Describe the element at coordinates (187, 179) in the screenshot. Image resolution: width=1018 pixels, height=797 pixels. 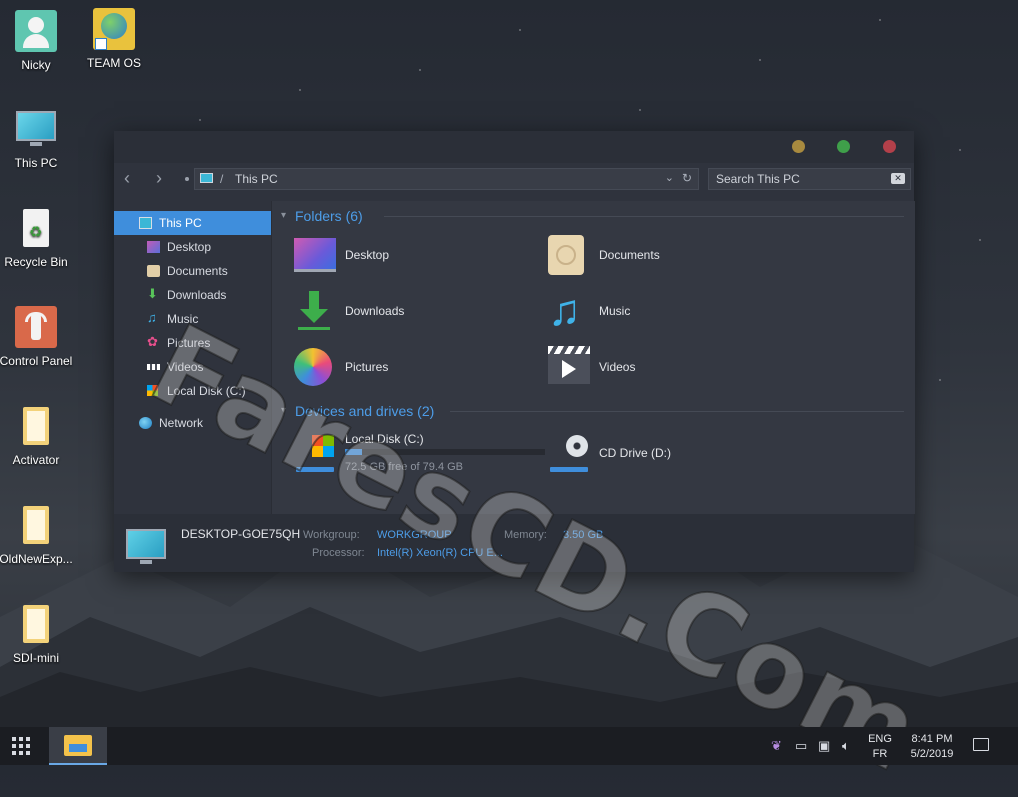
I see `recent-locations-icon` at that location.